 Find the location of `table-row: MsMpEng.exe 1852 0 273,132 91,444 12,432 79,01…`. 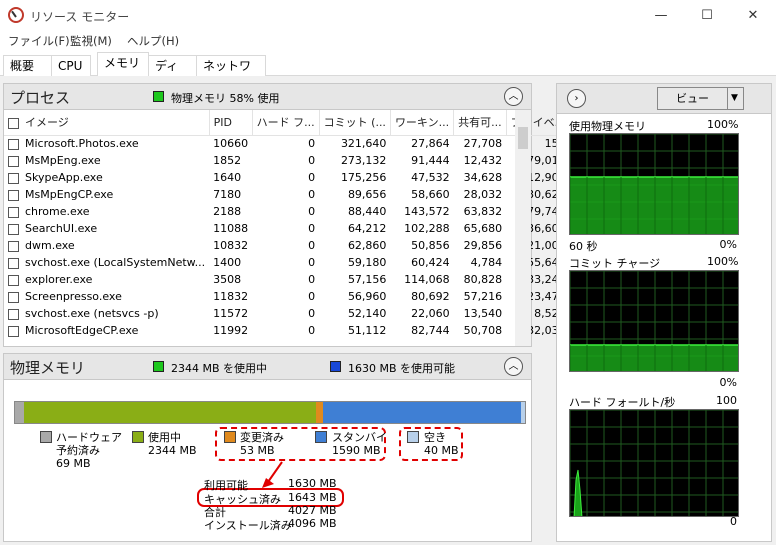

table-row: MsMpEng.exe 1852 0 273,132 91,444 12,432 79,01… is located at coordinates (287, 160).